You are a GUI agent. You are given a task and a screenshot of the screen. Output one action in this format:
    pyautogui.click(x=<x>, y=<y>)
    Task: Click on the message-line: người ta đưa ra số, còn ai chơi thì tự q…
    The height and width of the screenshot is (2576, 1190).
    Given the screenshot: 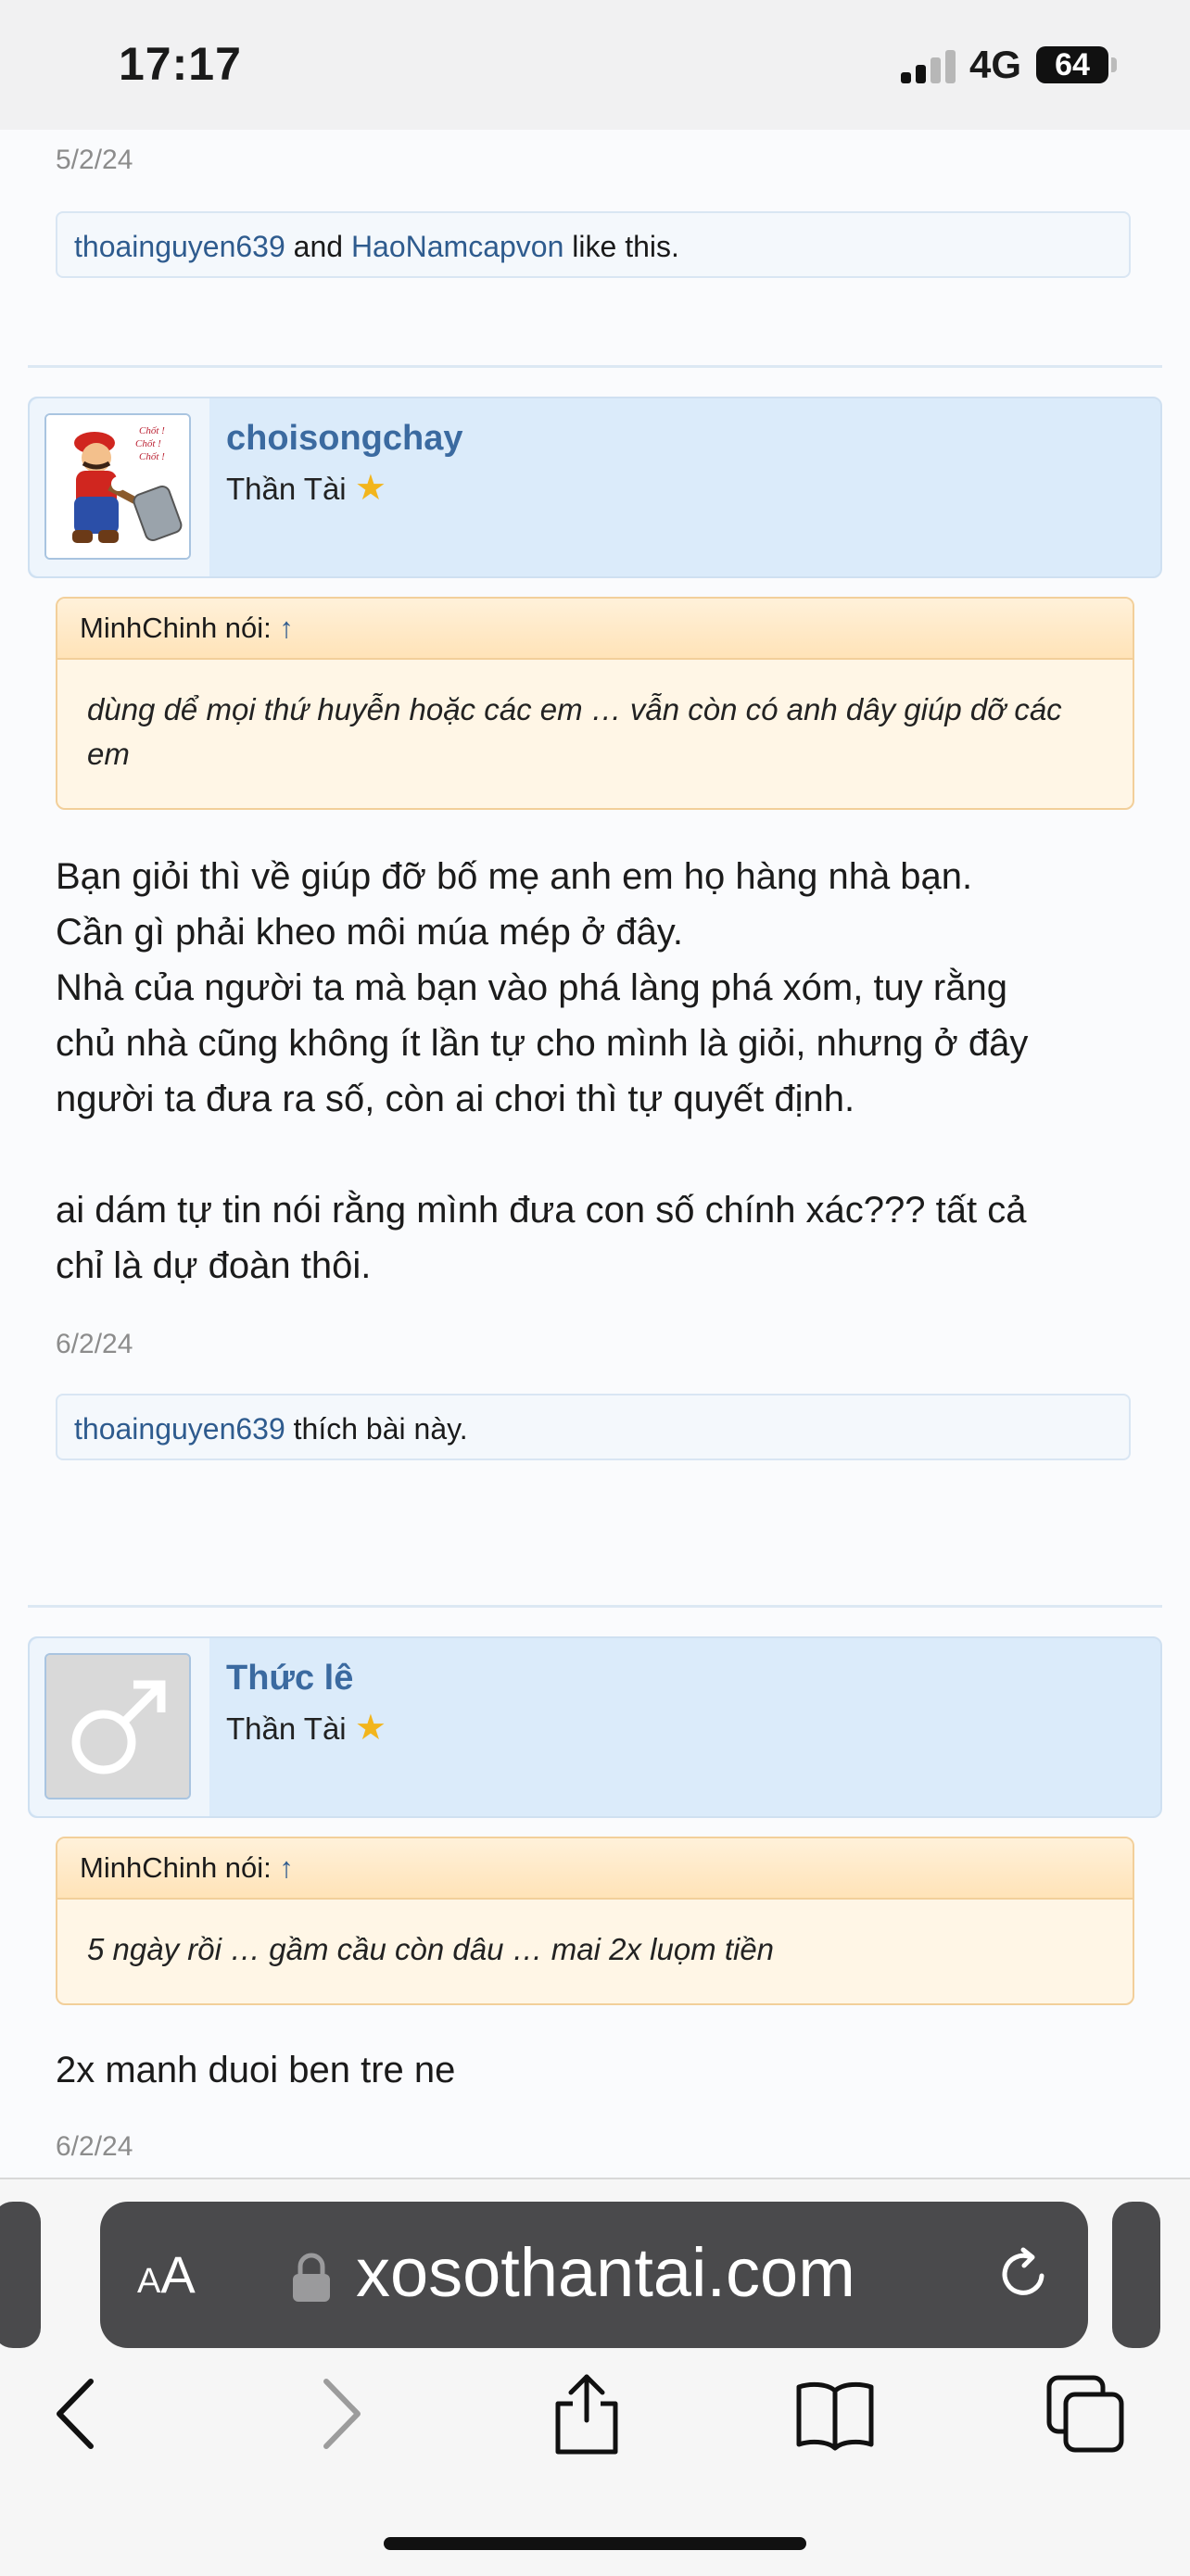 What is the action you would take?
    pyautogui.click(x=455, y=1099)
    